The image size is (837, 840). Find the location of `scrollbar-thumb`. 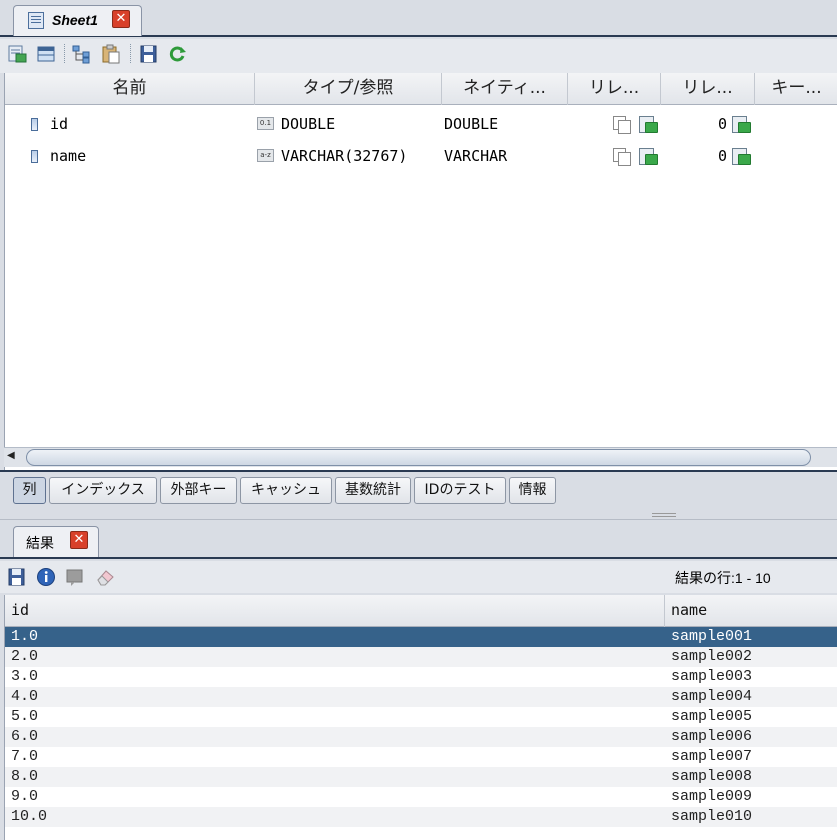

scrollbar-thumb is located at coordinates (418, 457).